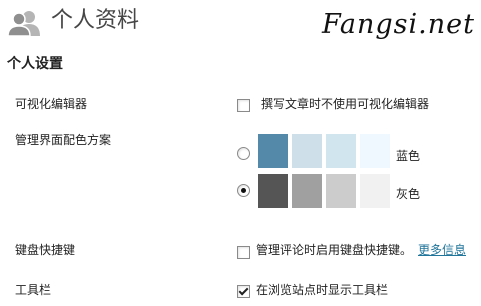  Describe the element at coordinates (95, 20) in the screenshot. I see `page-title: 个人资料` at that location.